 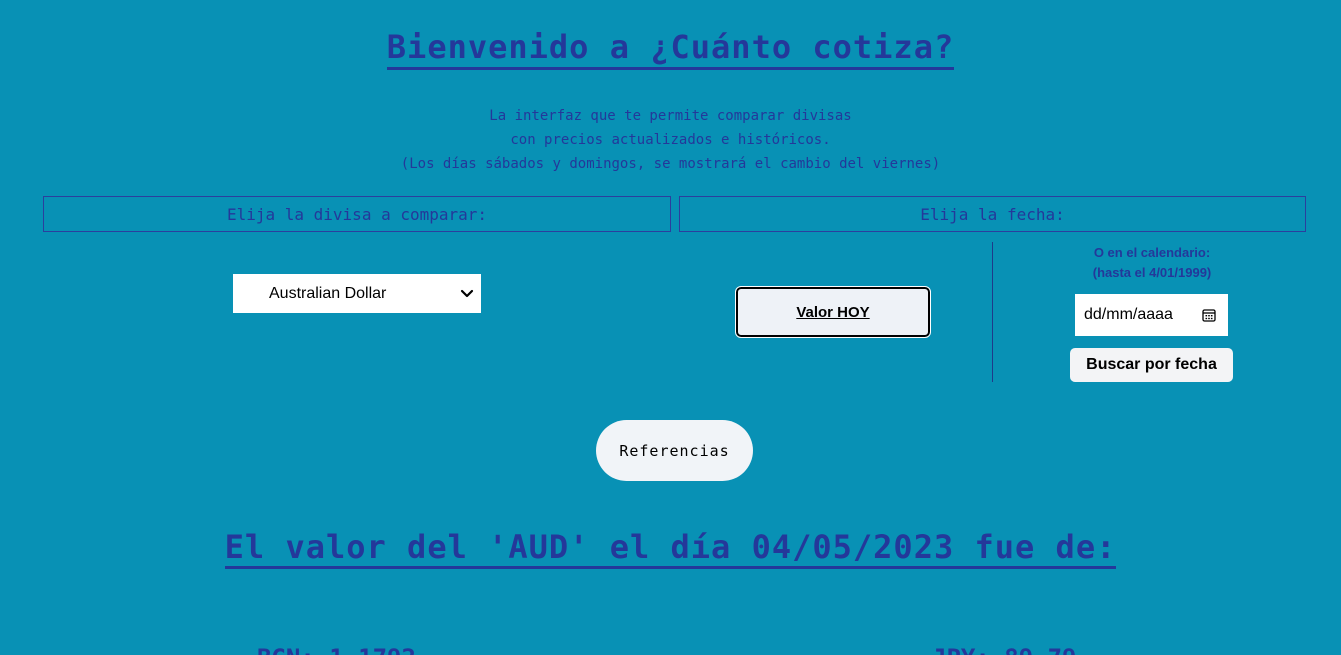 I want to click on date-input: dd/mm/aaaa, so click(x=1151, y=315).